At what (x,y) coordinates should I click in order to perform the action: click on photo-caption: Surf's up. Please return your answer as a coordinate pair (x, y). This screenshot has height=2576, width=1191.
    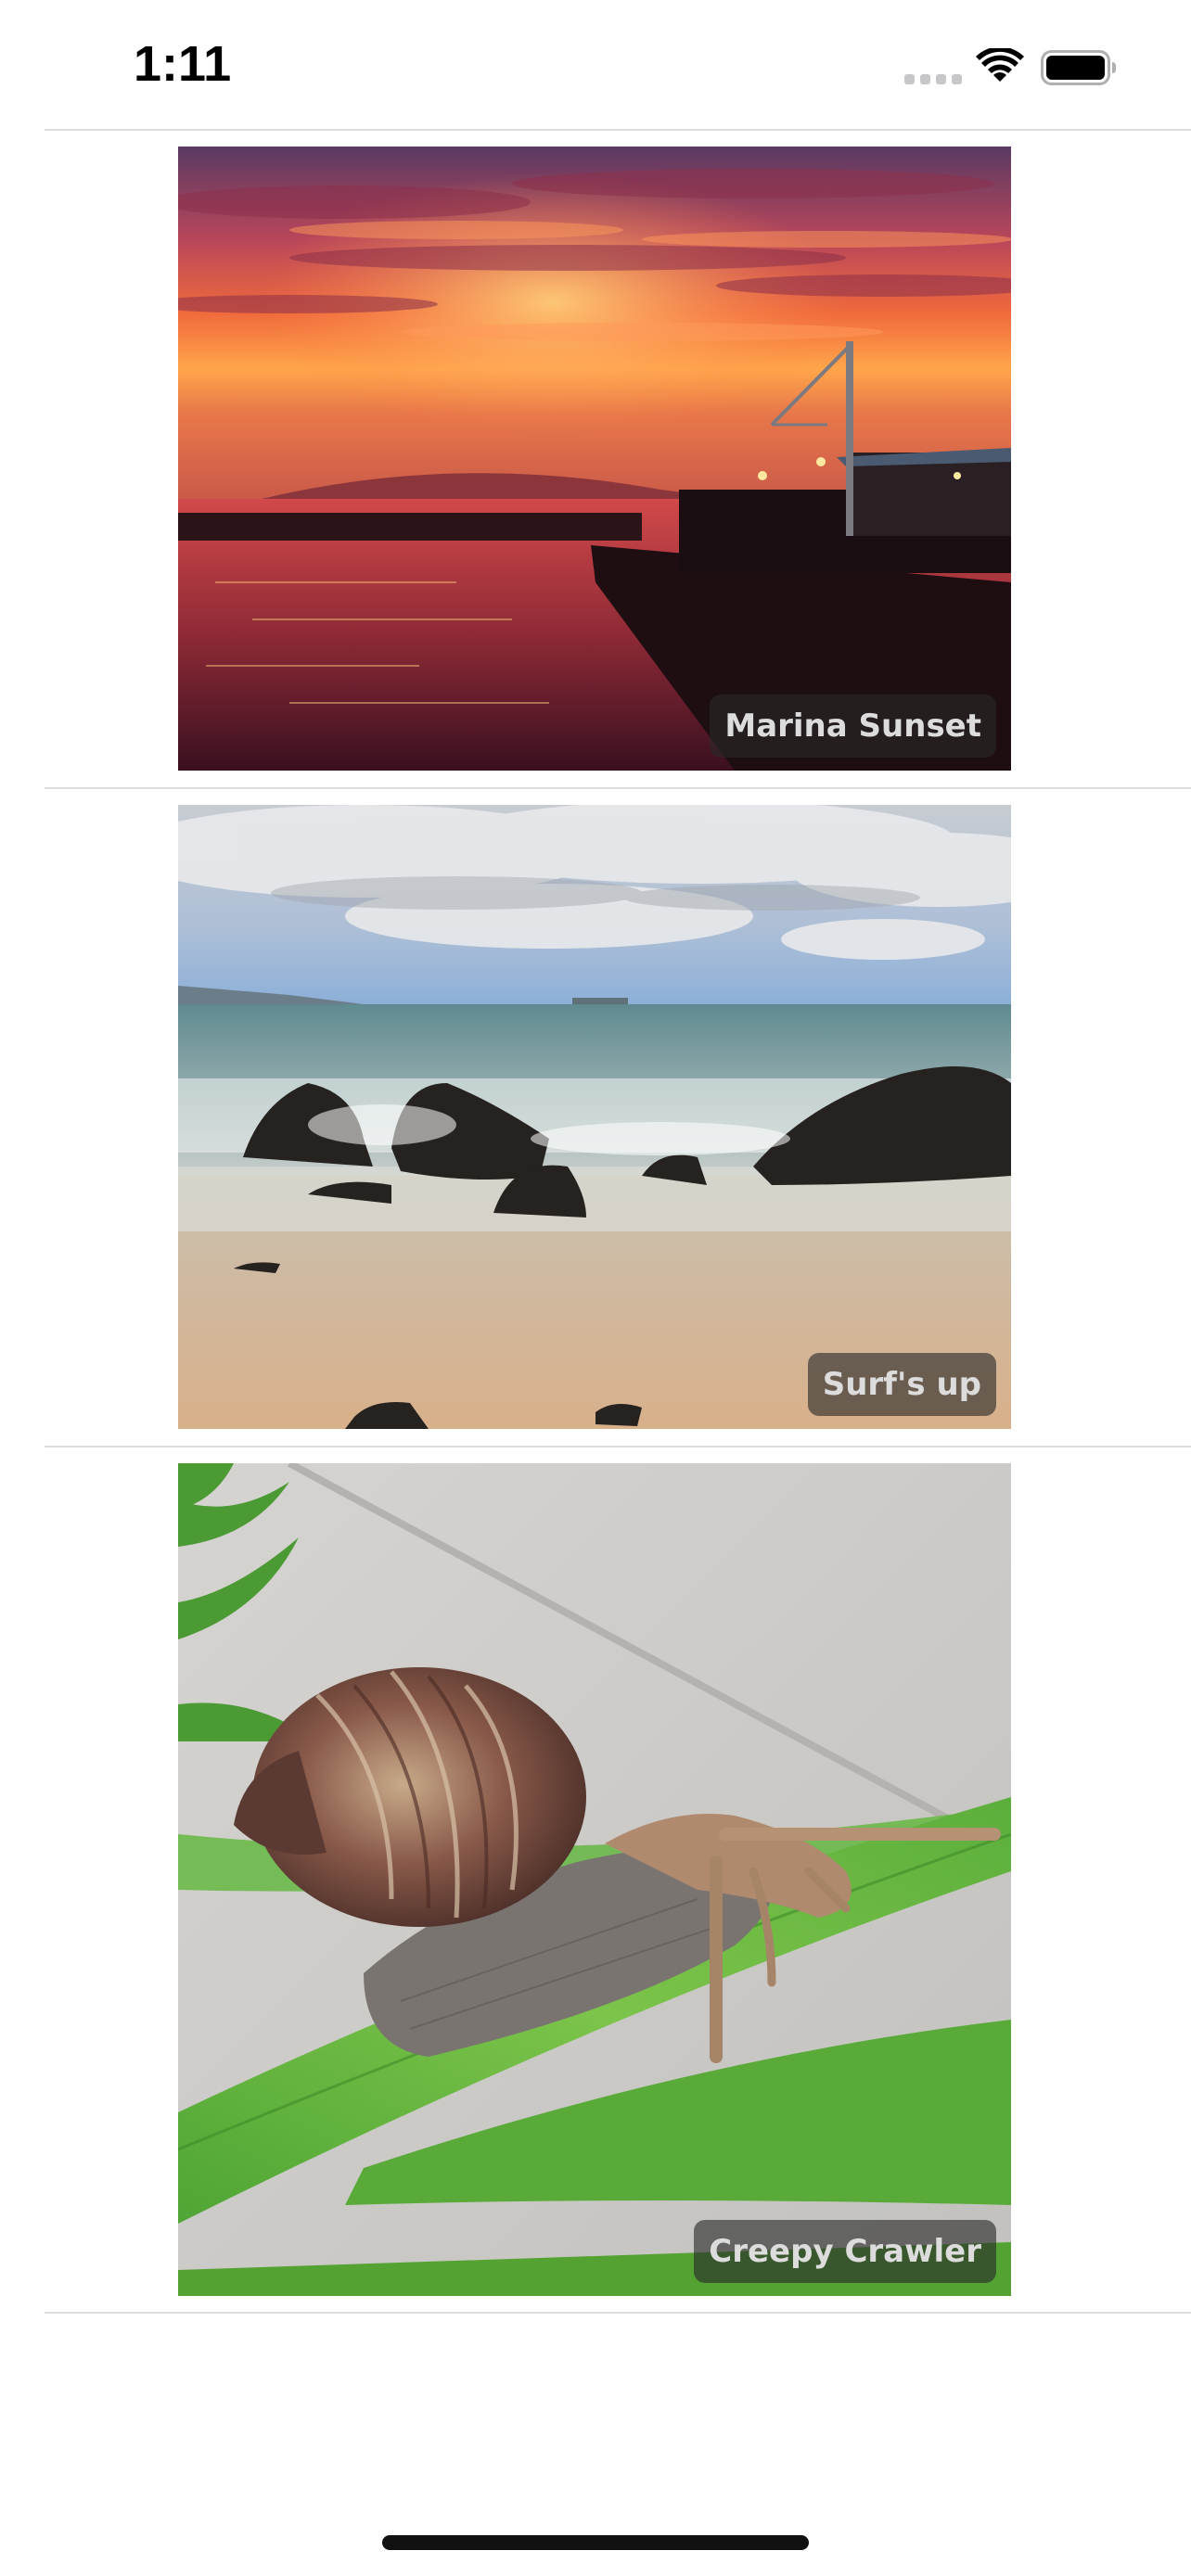
    Looking at the image, I should click on (901, 1384).